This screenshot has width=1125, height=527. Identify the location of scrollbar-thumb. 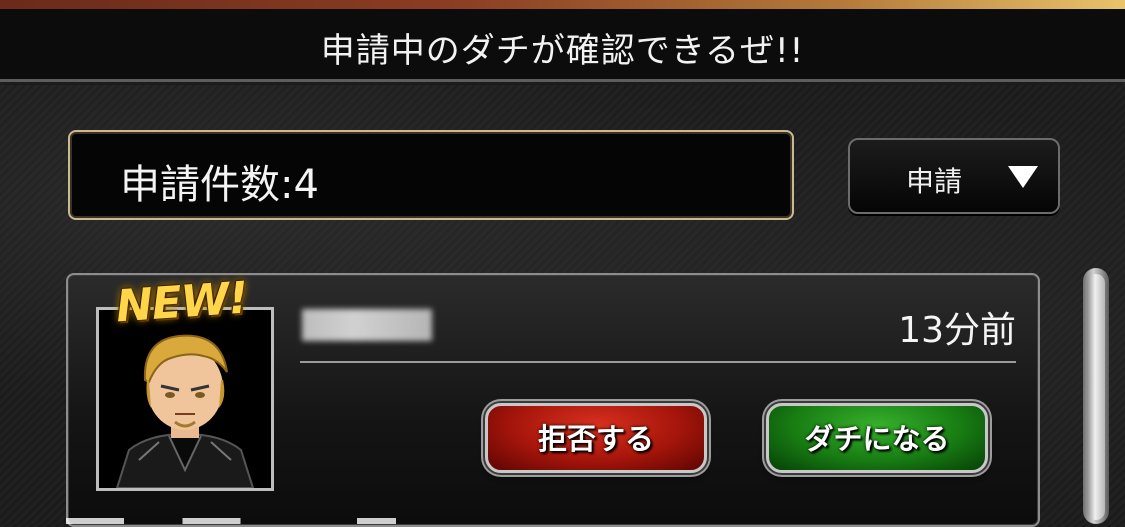
(1096, 397).